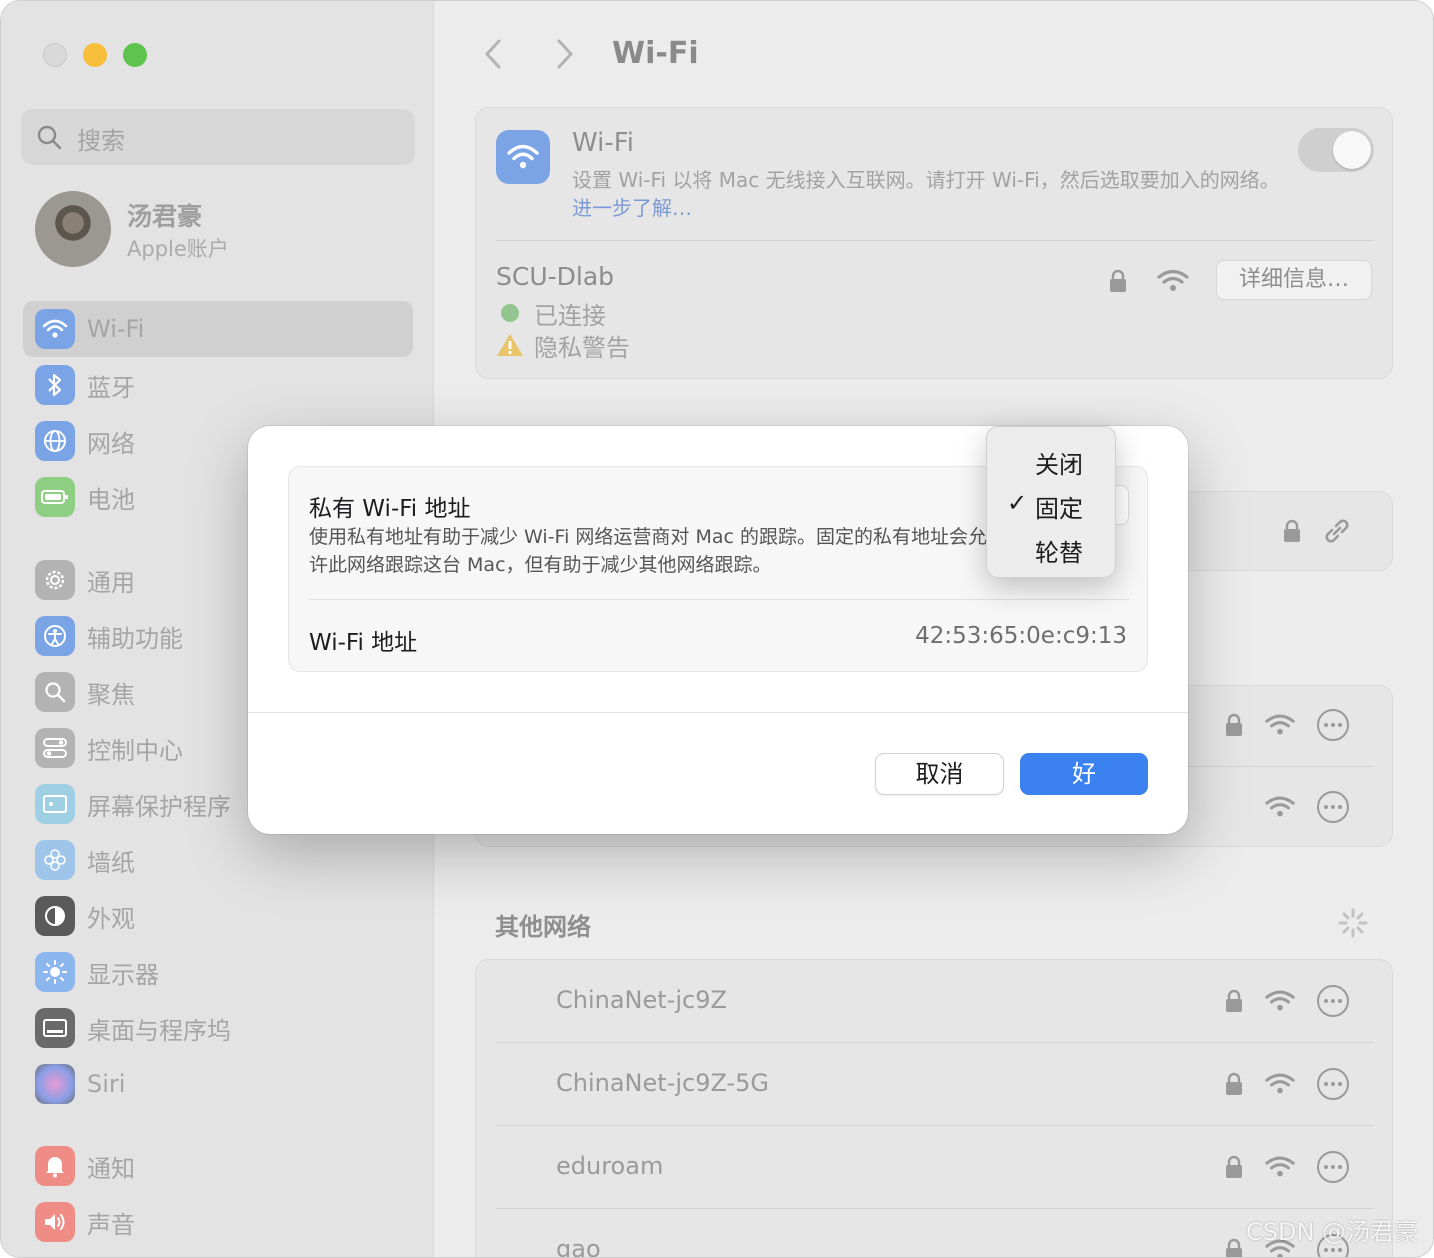 This screenshot has height=1258, width=1434. Describe the element at coordinates (510, 313) in the screenshot. I see `connected-status-dot` at that location.